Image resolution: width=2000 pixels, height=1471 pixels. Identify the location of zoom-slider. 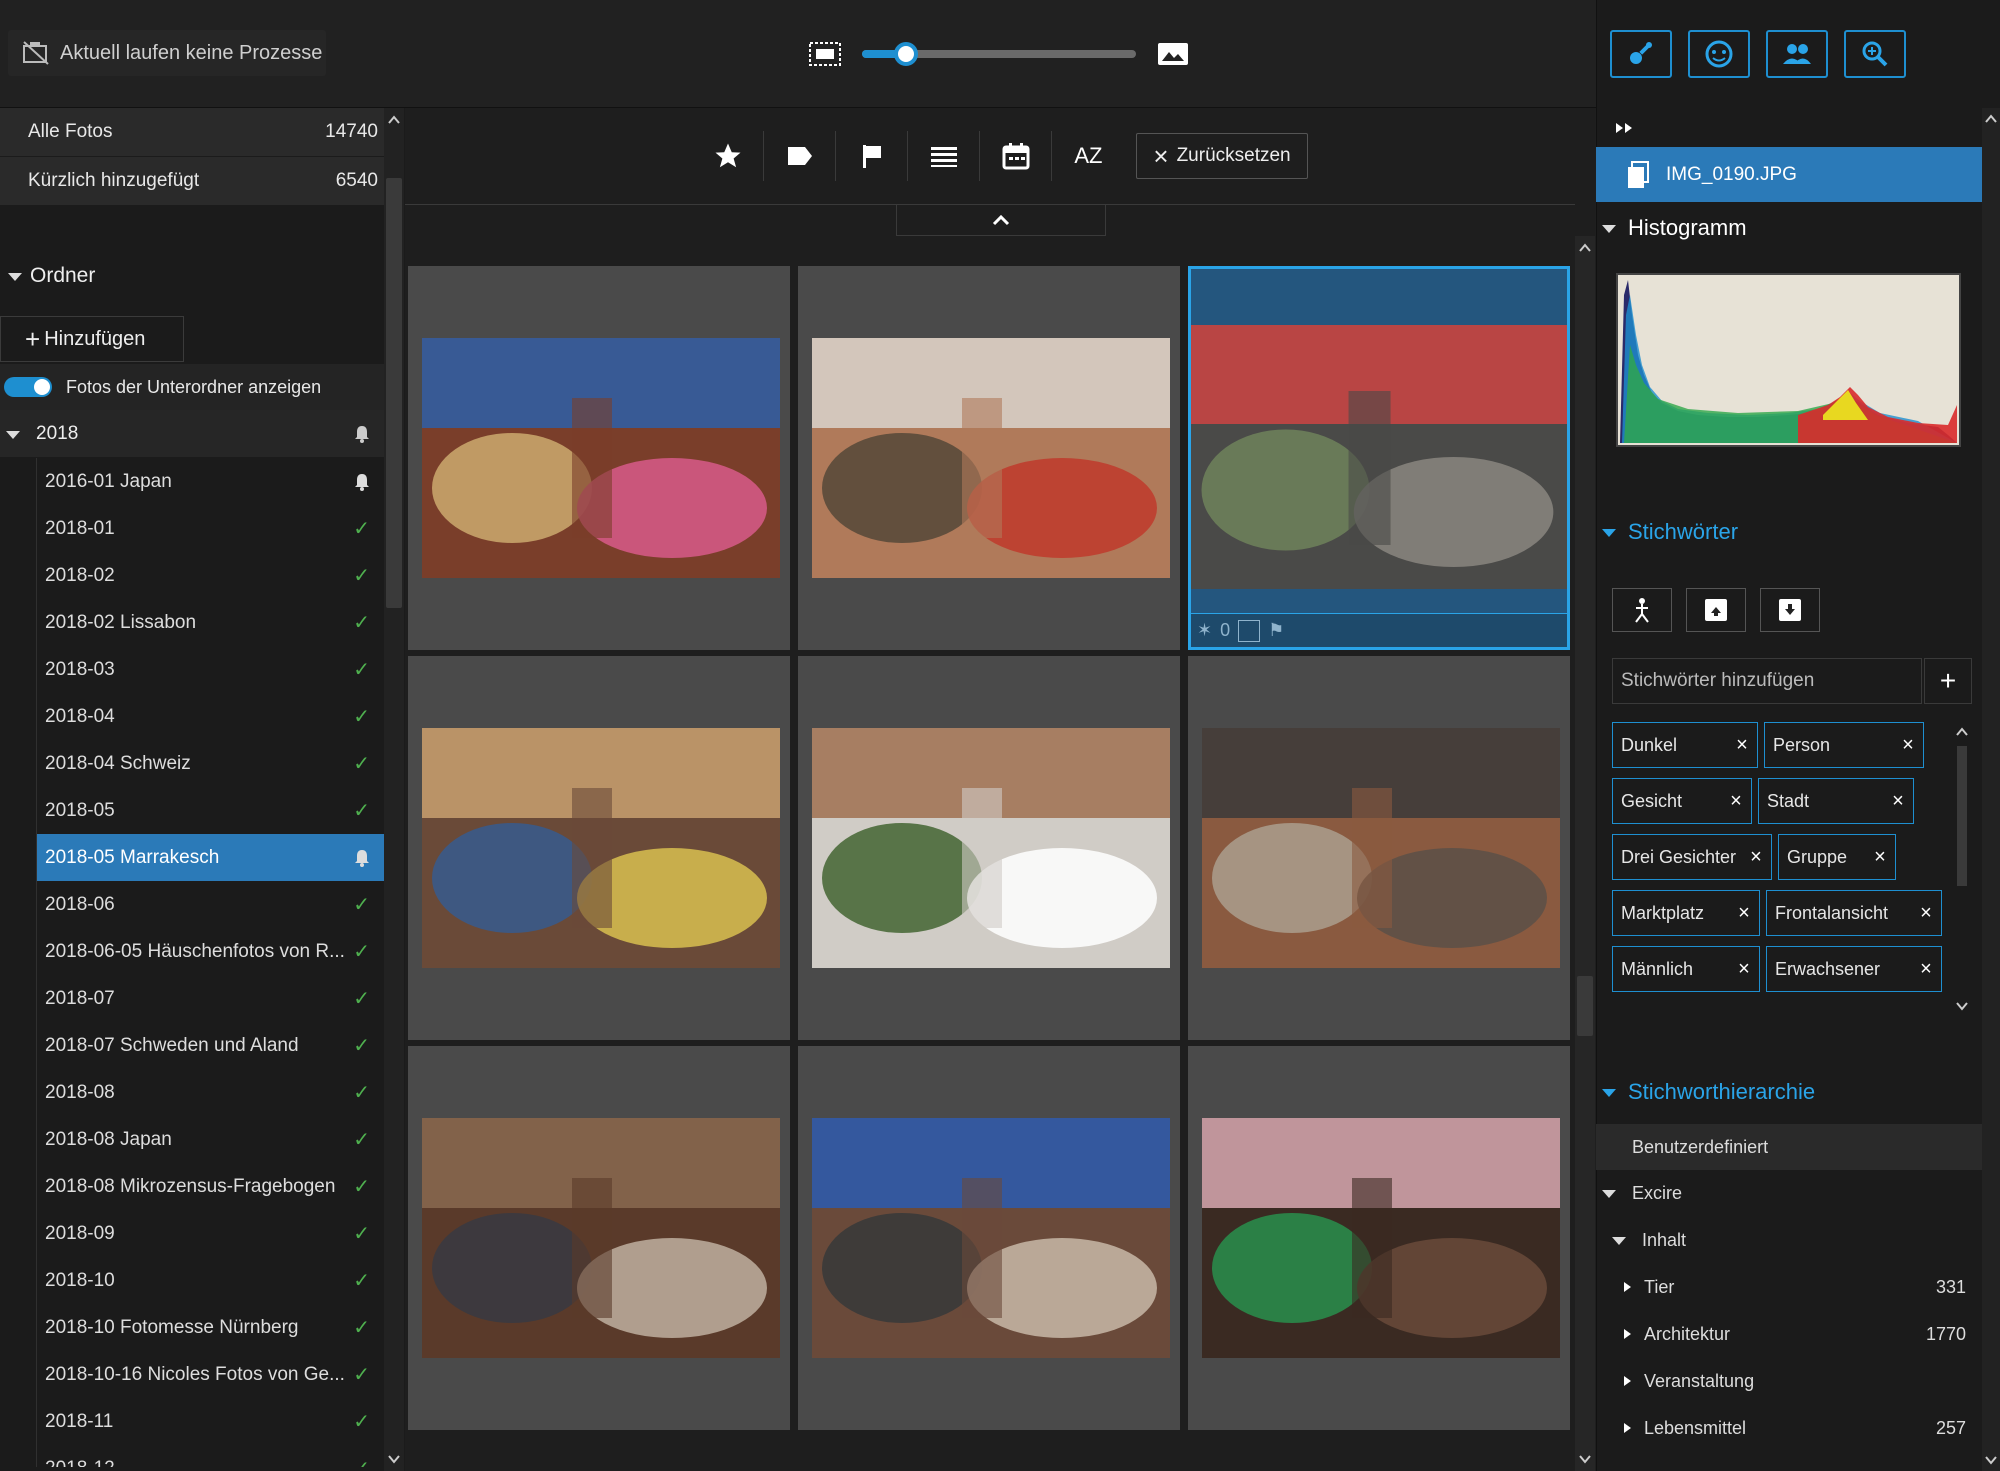
(999, 54).